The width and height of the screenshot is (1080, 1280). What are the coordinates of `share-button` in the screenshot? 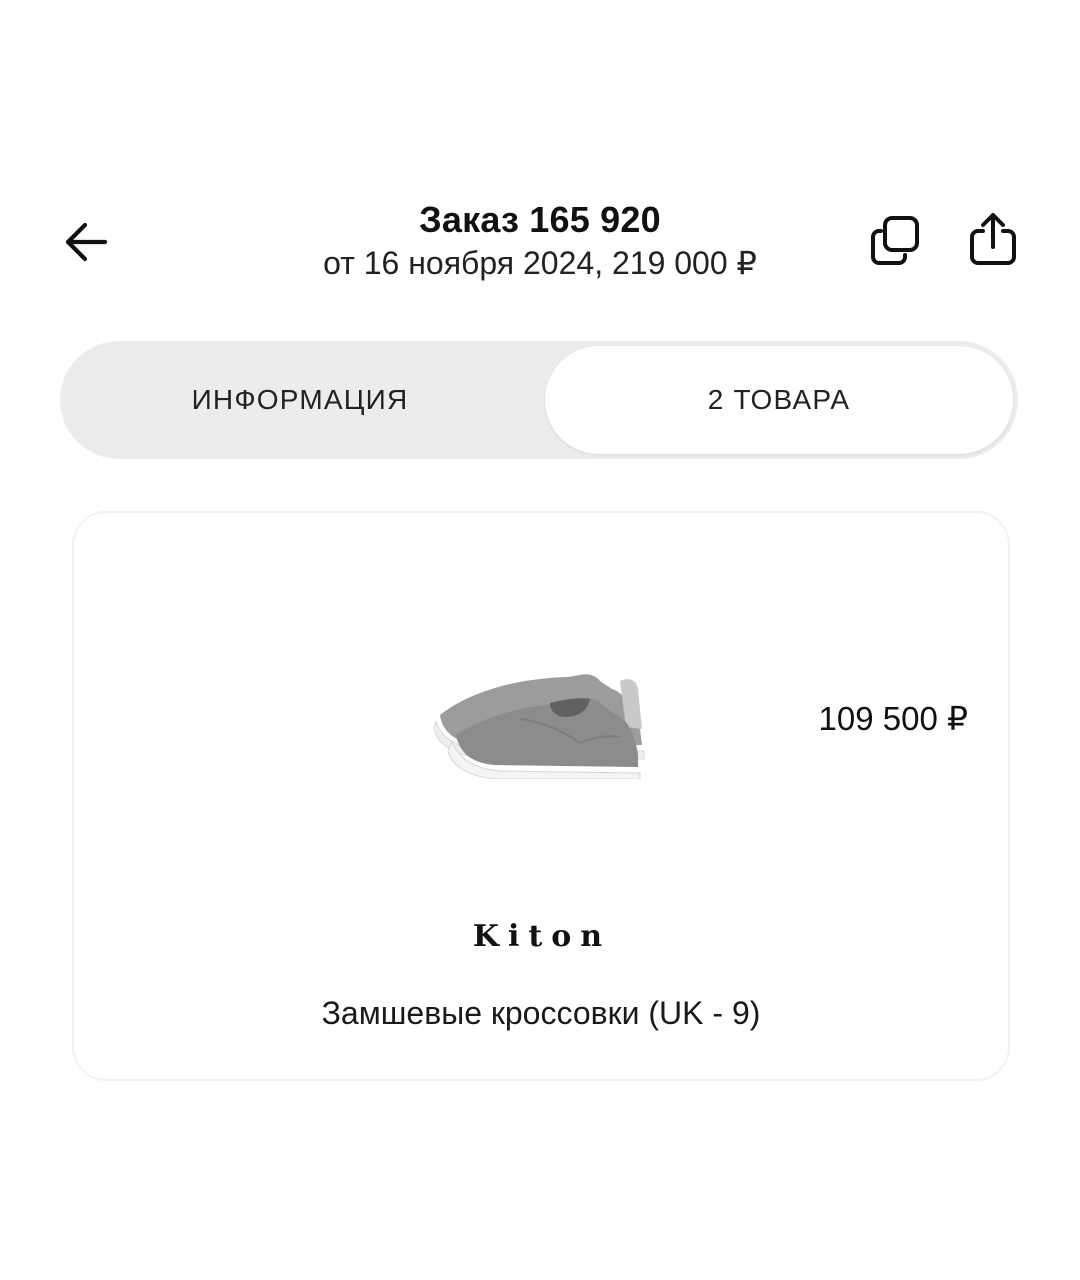 It's located at (993, 239).